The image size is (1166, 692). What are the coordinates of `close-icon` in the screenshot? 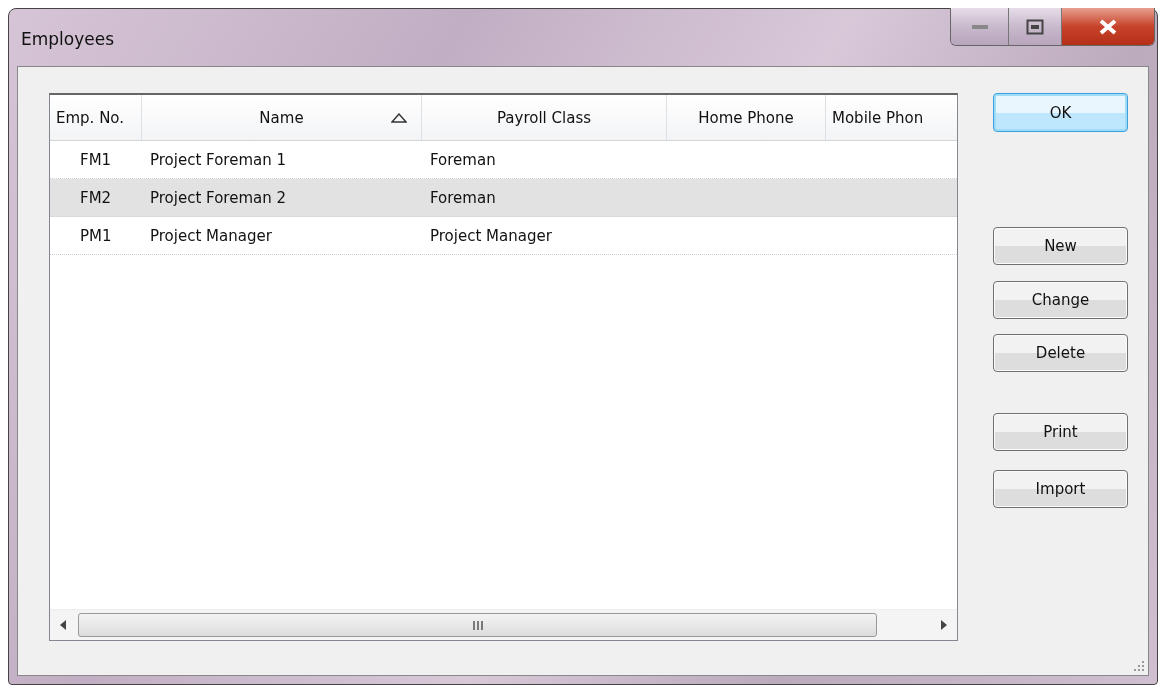 It's located at (1108, 26).